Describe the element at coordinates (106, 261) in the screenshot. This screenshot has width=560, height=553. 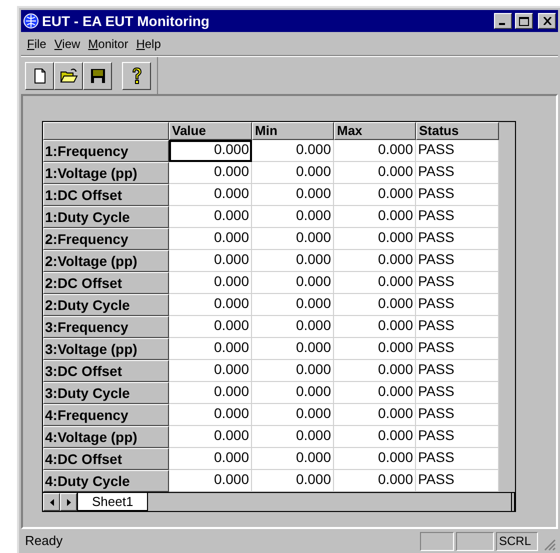
I see `row-header: 2:Voltage (pp)` at that location.